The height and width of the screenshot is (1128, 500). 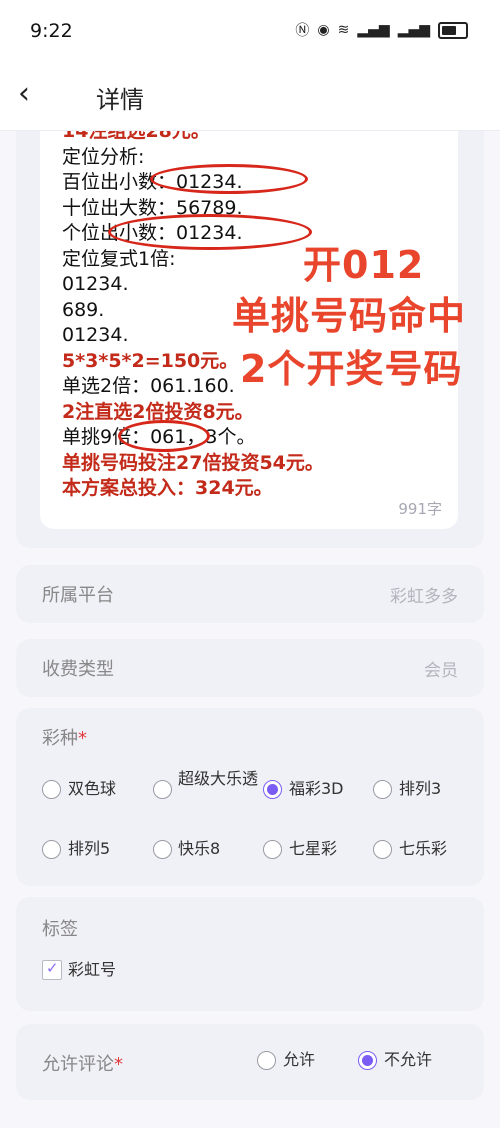 I want to click on status-bar: 9:22 Ⓝ ◉ ≋ ▂▄▆ ▂▄▆, so click(x=250, y=31).